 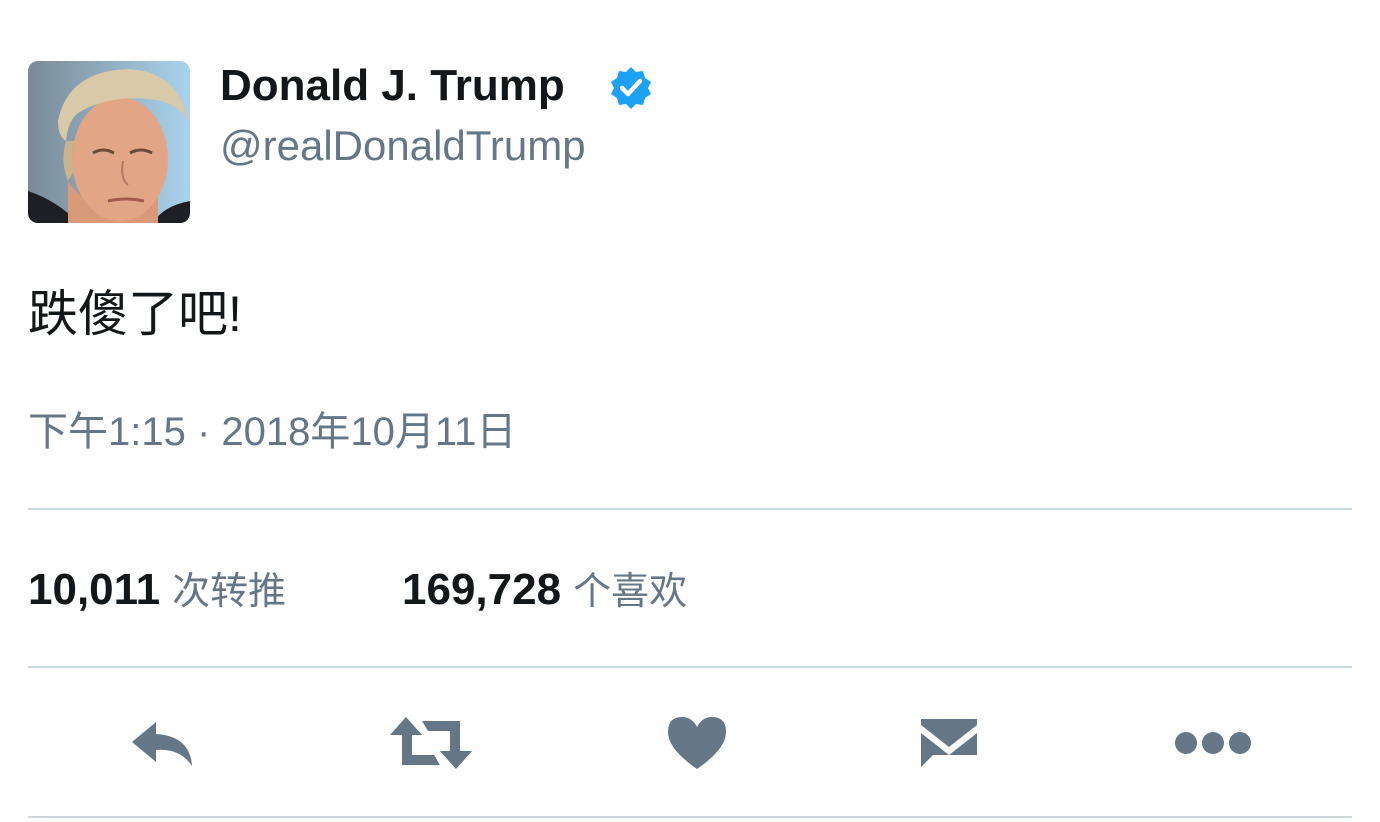 What do you see at coordinates (229, 592) in the screenshot?
I see `retweets-label: 次转推` at bounding box center [229, 592].